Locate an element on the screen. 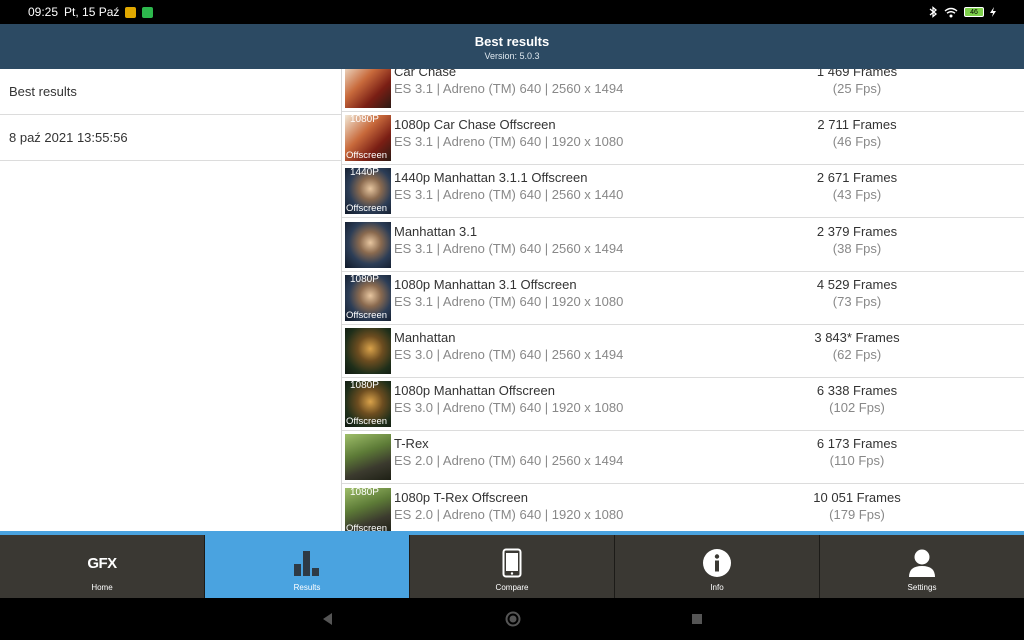  benchmark-fps: (110 Fps) is located at coordinates (857, 461).